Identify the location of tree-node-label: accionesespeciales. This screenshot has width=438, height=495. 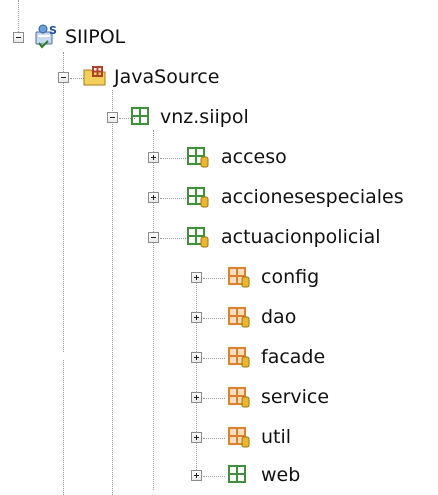
(312, 197).